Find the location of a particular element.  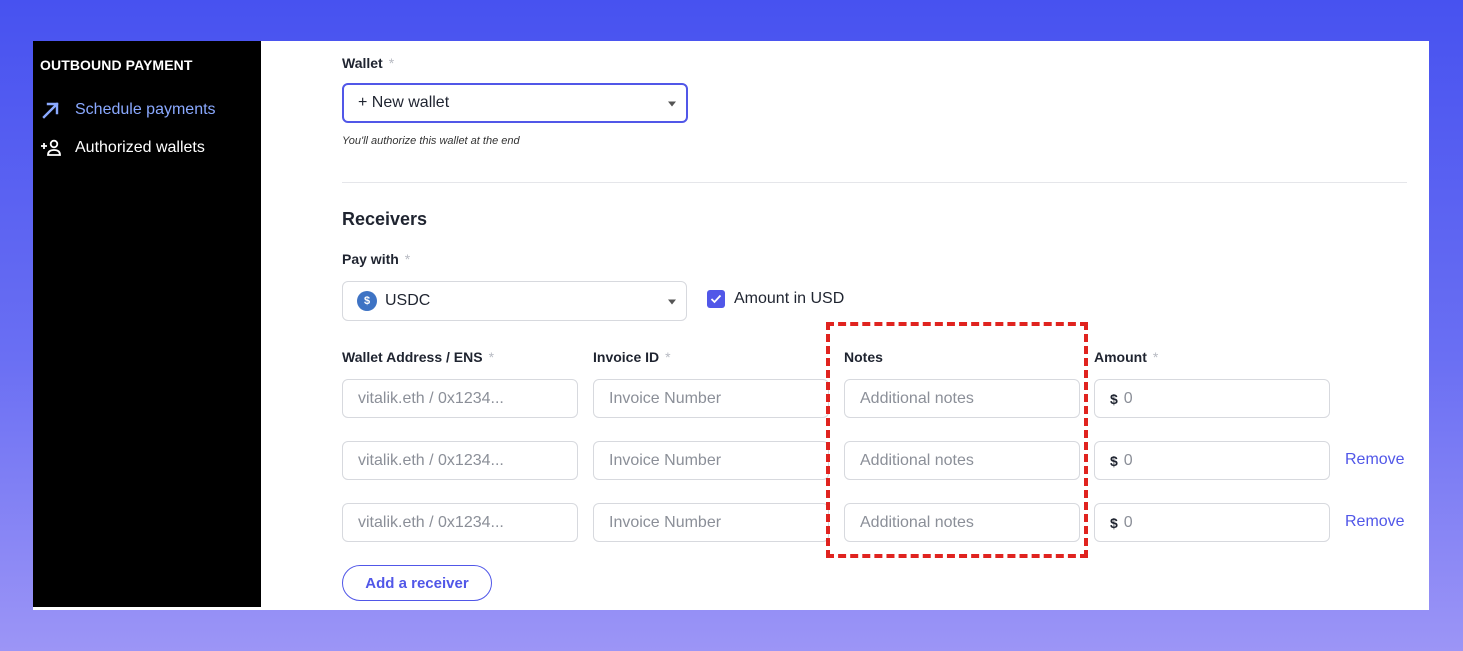

amount-in-usd-label: Amount in USD is located at coordinates (789, 298).